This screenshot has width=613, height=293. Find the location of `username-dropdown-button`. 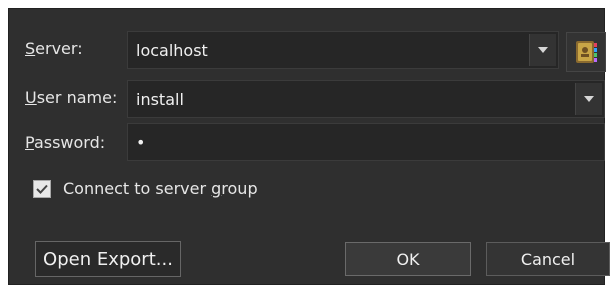

username-dropdown-button is located at coordinates (588, 99).